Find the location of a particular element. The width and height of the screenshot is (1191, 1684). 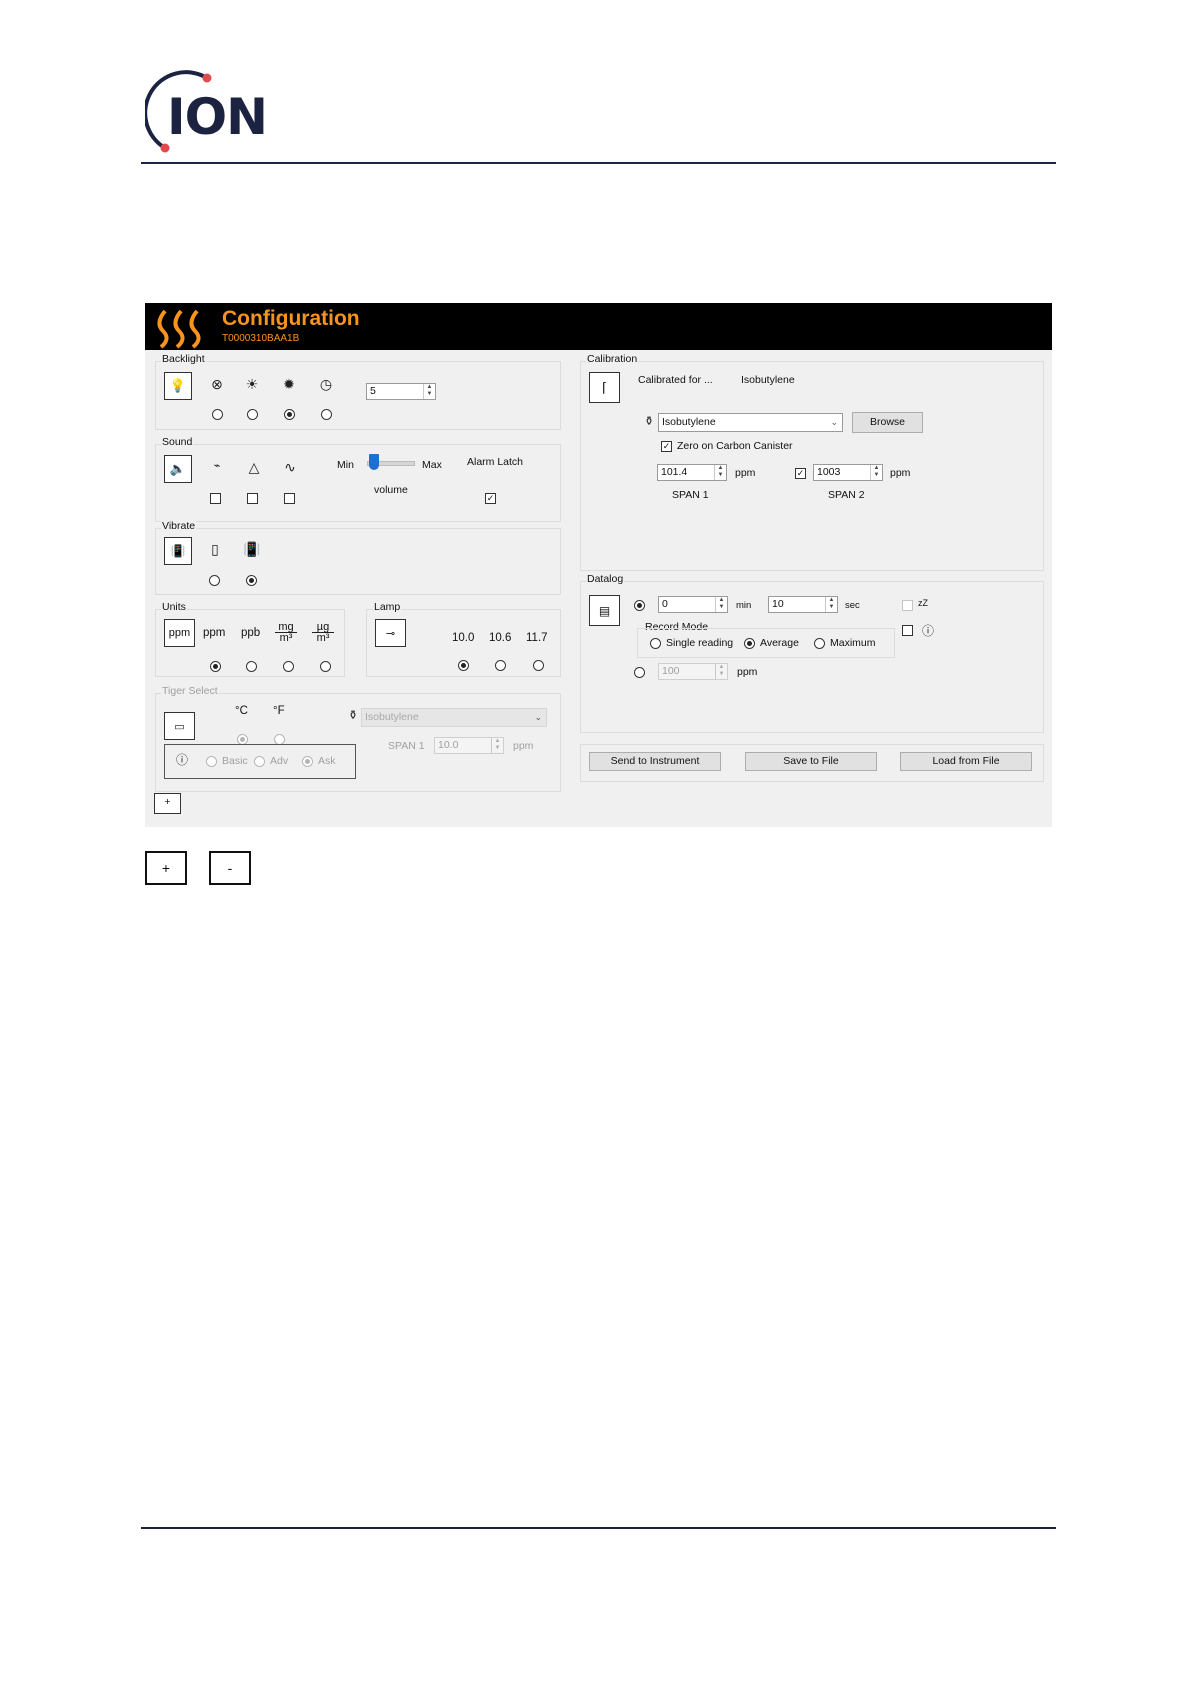

lamp-option-0: 10.0 is located at coordinates (463, 638).